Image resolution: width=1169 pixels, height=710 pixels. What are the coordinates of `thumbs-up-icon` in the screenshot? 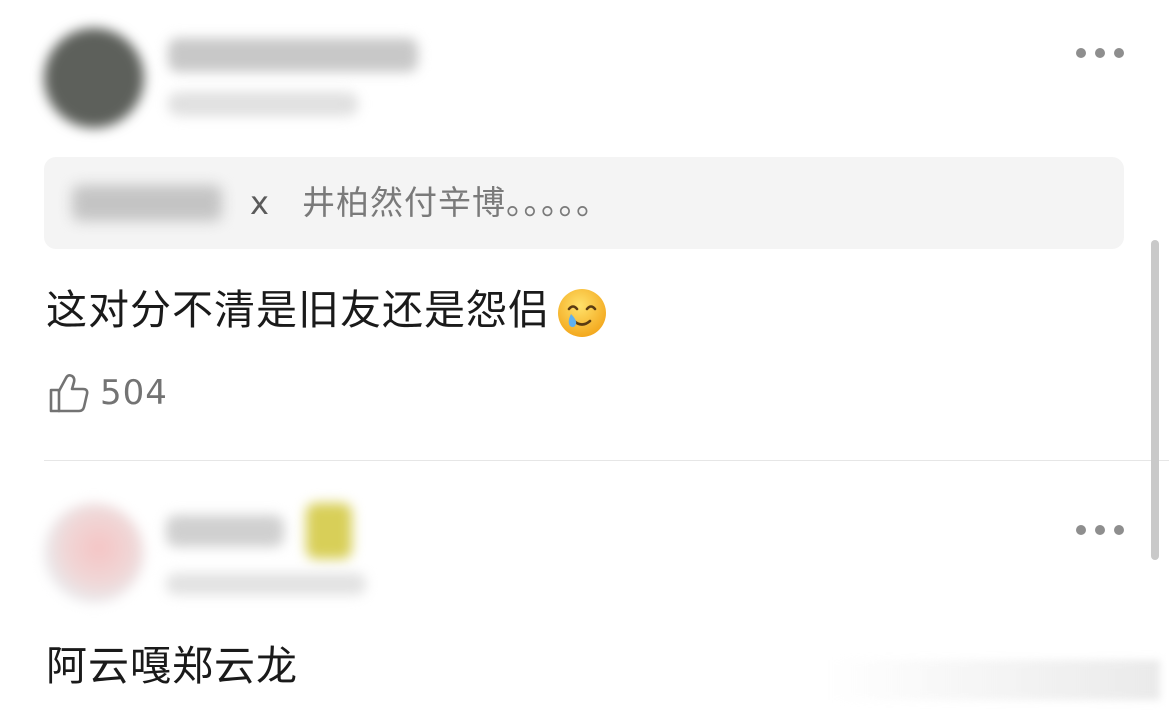 It's located at (69, 393).